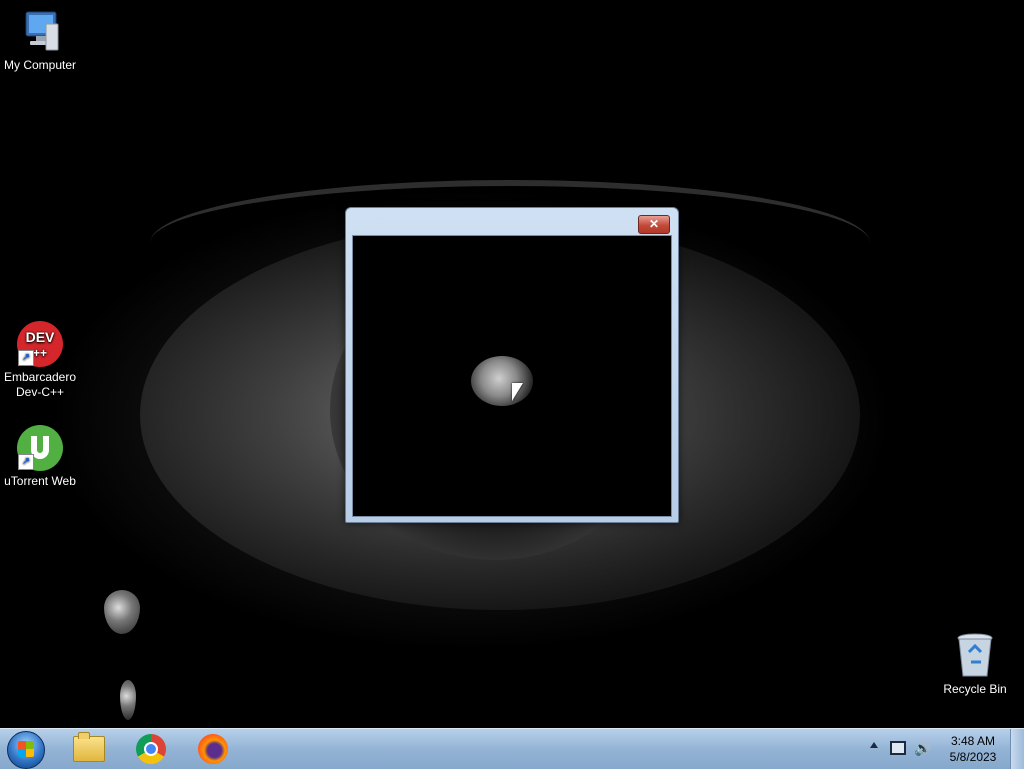 This screenshot has width=1024, height=769. What do you see at coordinates (40, 337) in the screenshot?
I see `devcpp-badge-text: DEV` at bounding box center [40, 337].